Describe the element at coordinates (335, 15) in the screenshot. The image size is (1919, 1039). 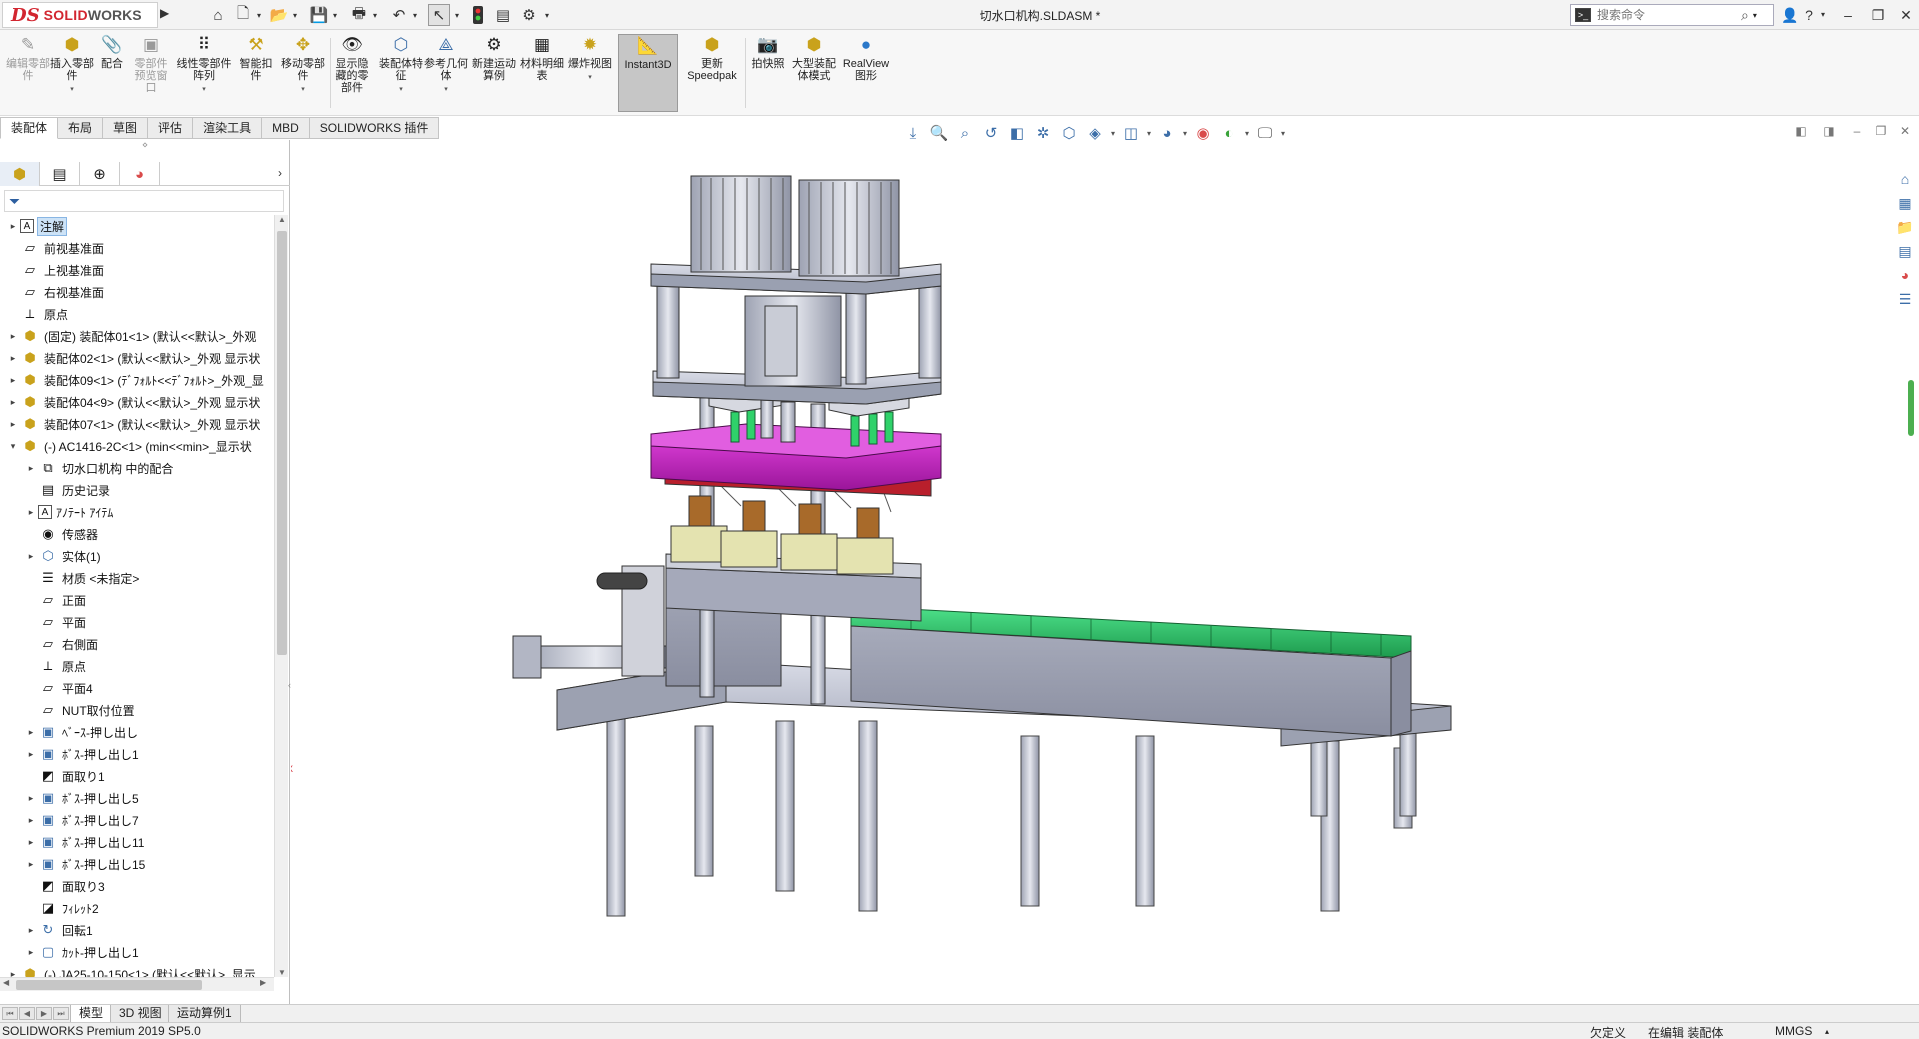
I see `save-dropdown-icon: ▾` at that location.